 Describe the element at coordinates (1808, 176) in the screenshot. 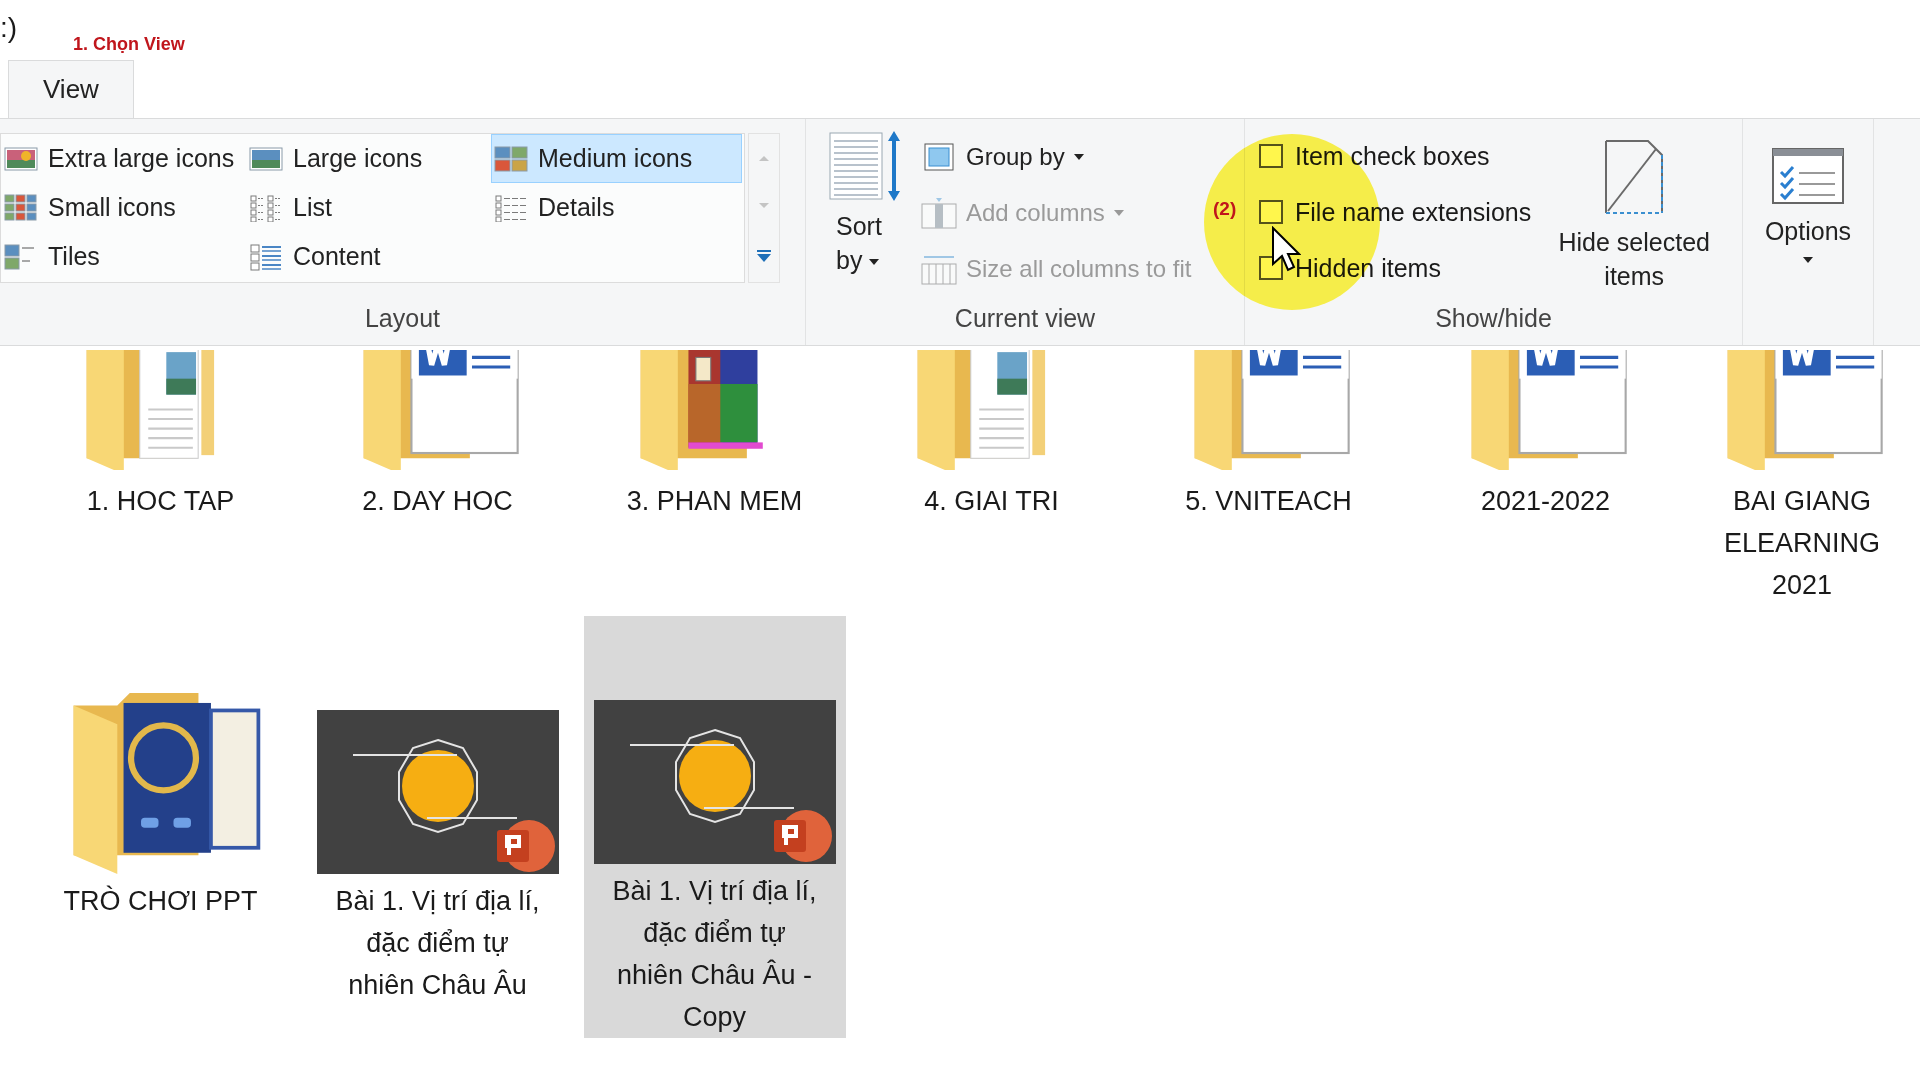

I see `checklist-icon` at that location.